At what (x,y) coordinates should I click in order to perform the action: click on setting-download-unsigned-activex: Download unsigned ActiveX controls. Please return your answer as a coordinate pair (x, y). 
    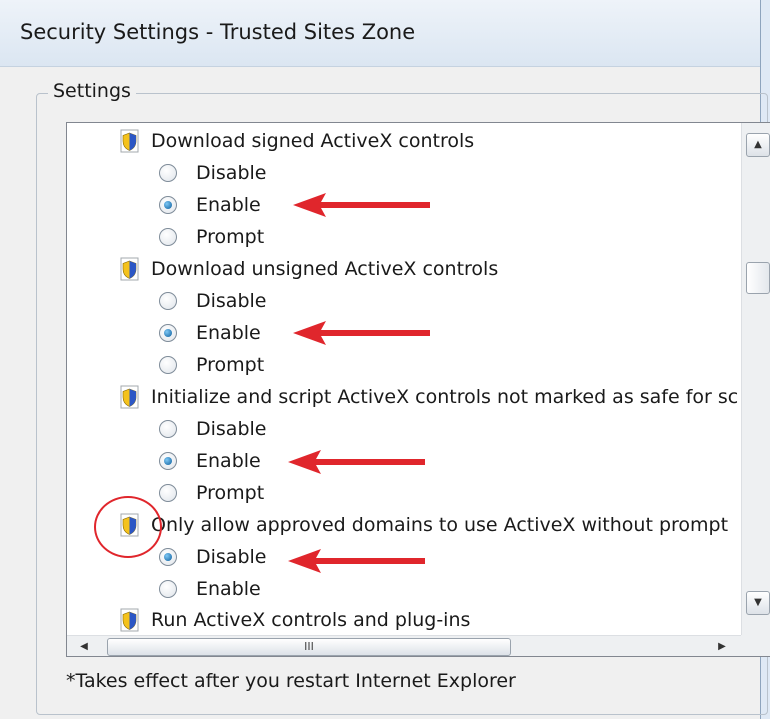
    Looking at the image, I should click on (308, 269).